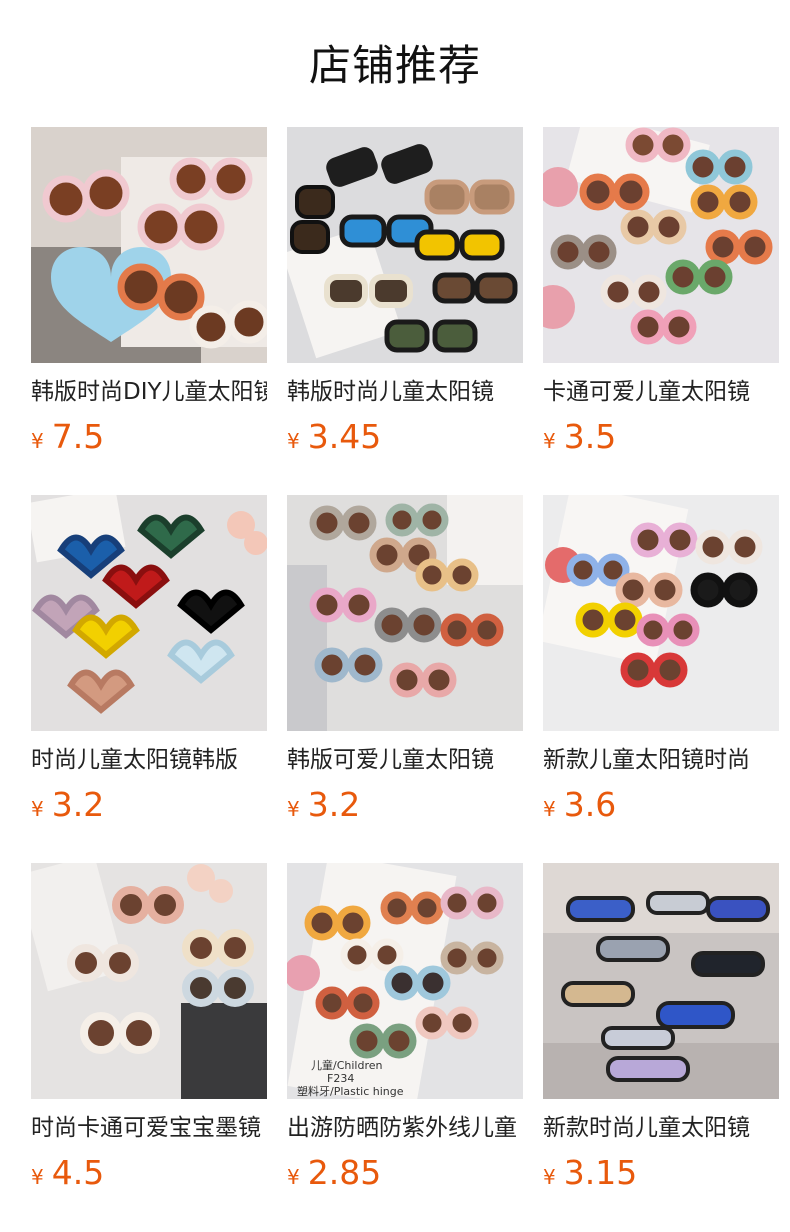 The width and height of the screenshot is (790, 1232). Describe the element at coordinates (590, 804) in the screenshot. I see `price-value: 3.6` at that location.